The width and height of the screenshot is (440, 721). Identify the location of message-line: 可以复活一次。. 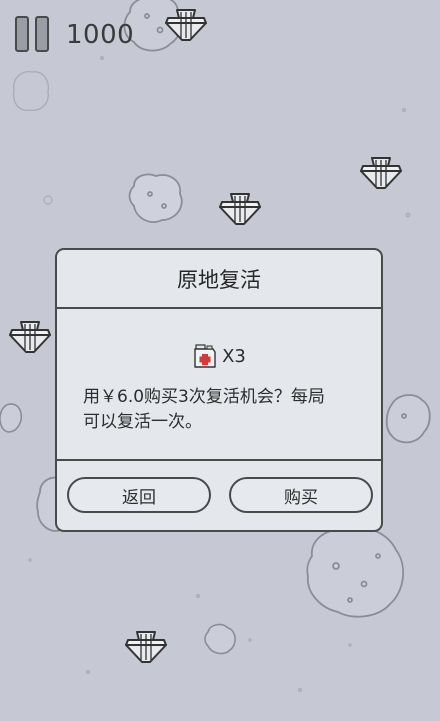
(142, 422).